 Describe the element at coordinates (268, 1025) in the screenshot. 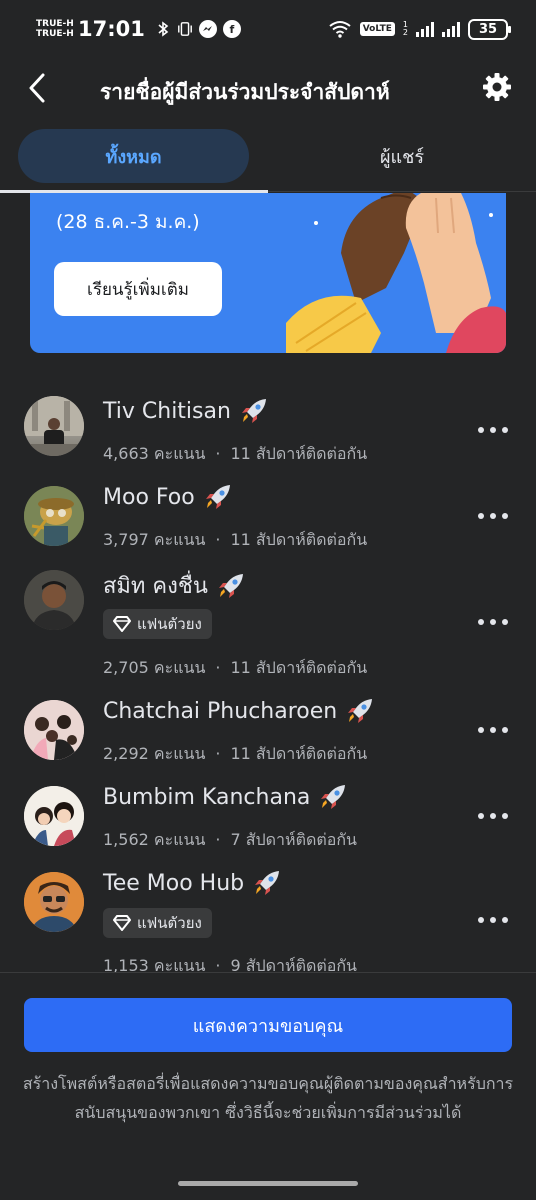

I see `show-appreciation-button: แสดงความขอบคุณ` at that location.